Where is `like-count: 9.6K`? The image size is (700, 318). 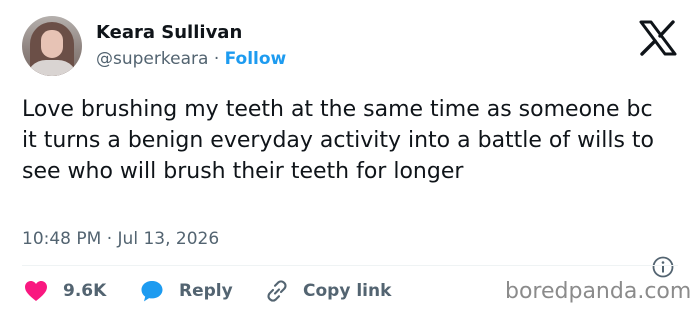 like-count: 9.6K is located at coordinates (85, 291).